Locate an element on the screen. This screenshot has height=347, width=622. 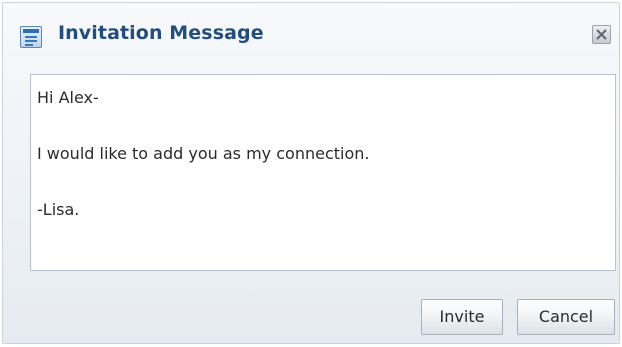
dialog-title: Invitation Message is located at coordinates (161, 33).